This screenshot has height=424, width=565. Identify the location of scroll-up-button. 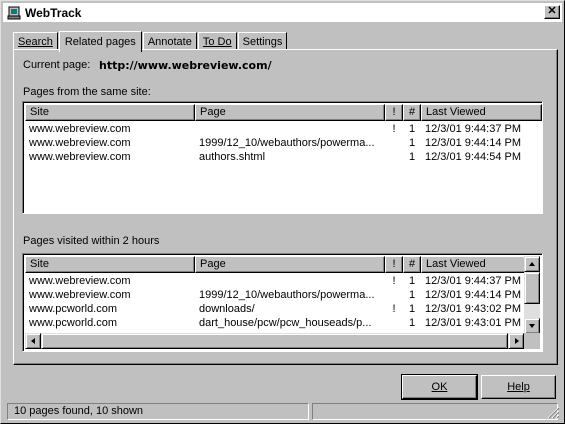
(532, 264).